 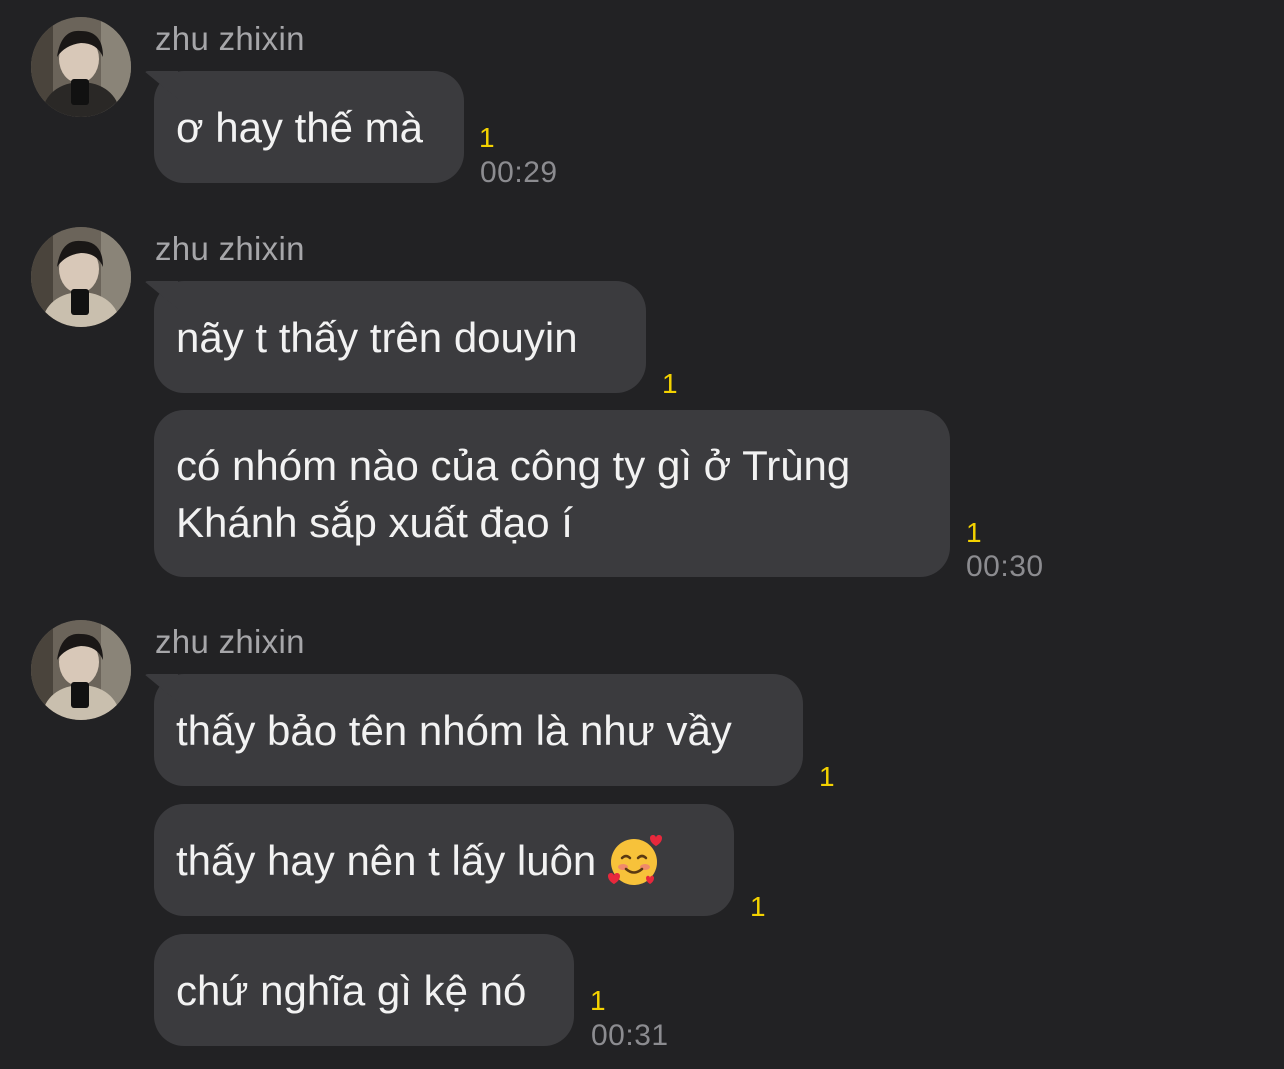 What do you see at coordinates (374, 522) in the screenshot?
I see `message-text-line: Khánh sắp xuất đạo í` at bounding box center [374, 522].